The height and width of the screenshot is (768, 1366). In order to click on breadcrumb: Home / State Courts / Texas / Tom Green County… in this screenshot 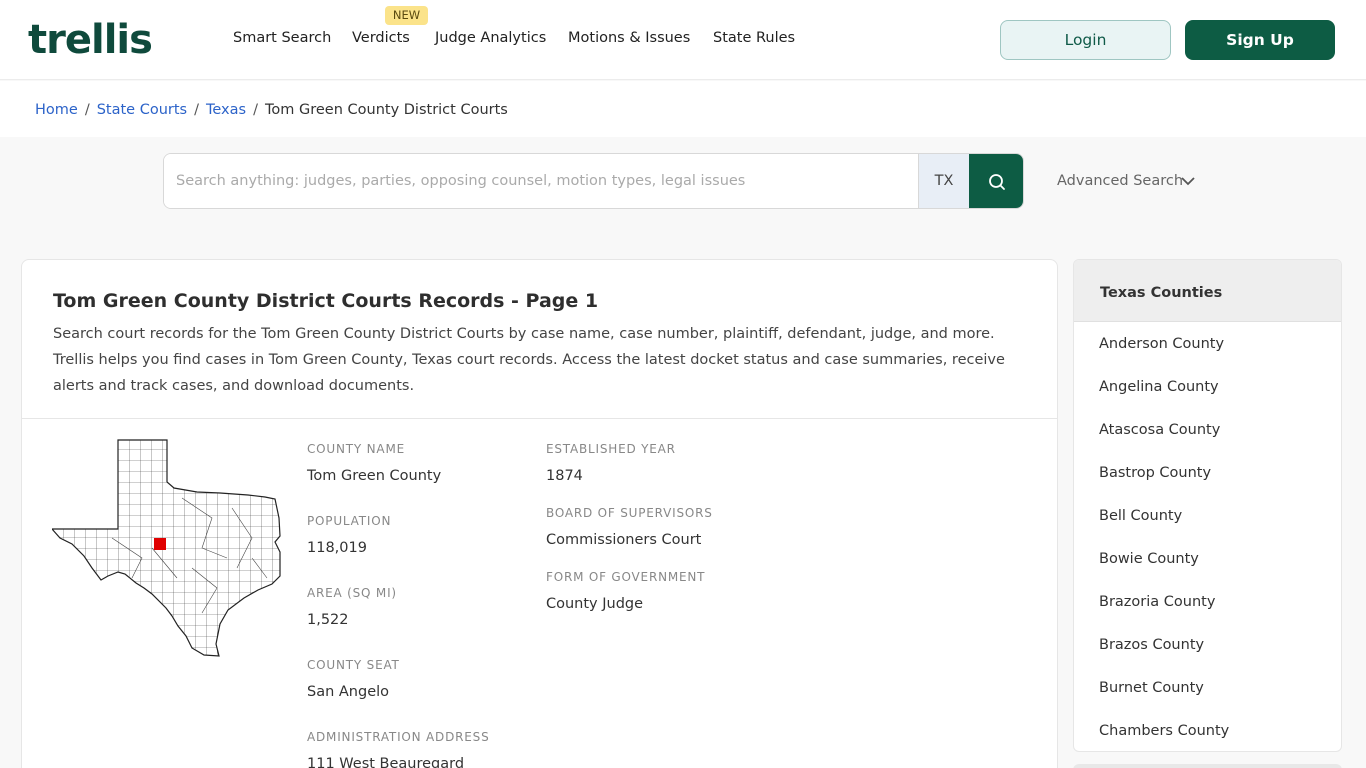, I will do `click(271, 110)`.